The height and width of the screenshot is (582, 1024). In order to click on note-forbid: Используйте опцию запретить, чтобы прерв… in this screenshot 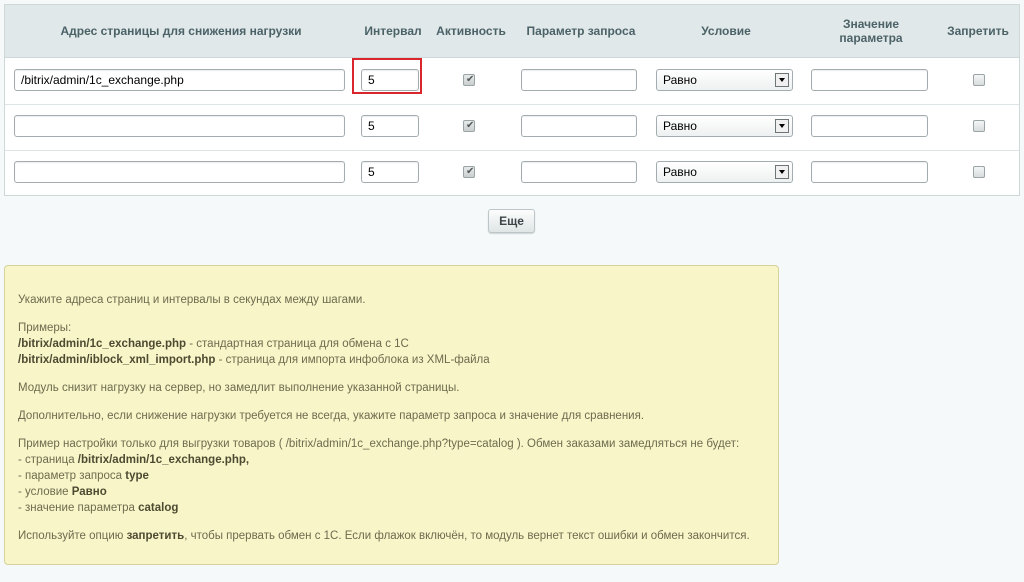, I will do `click(391, 536)`.